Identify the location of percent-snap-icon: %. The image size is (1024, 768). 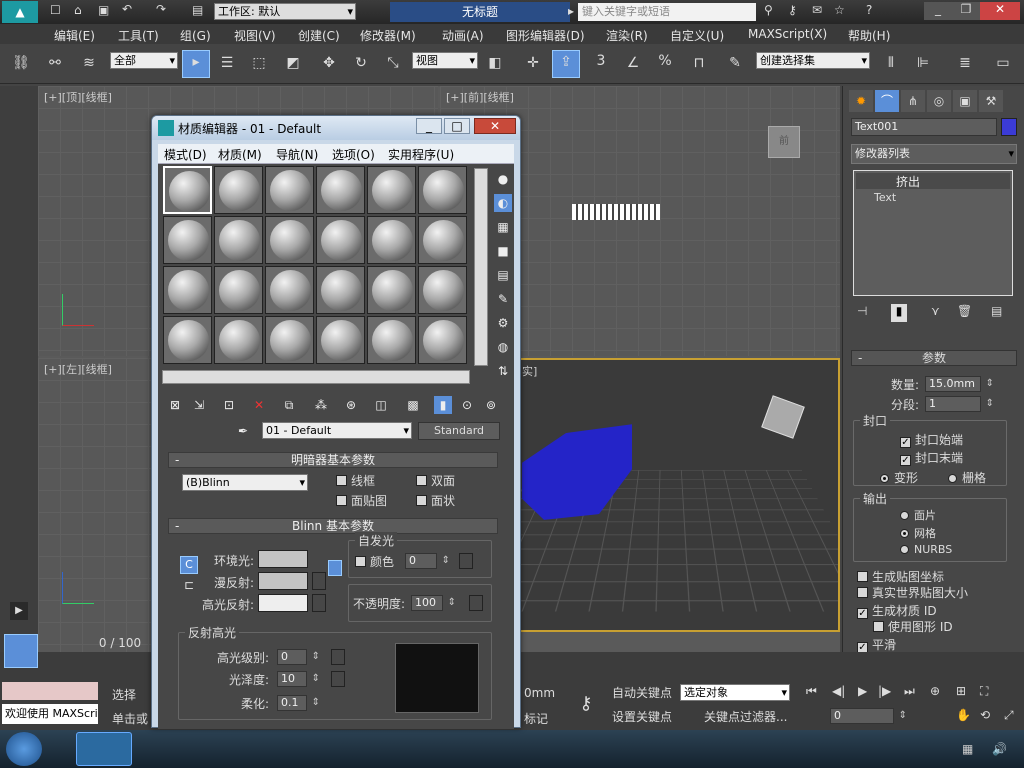
(665, 61).